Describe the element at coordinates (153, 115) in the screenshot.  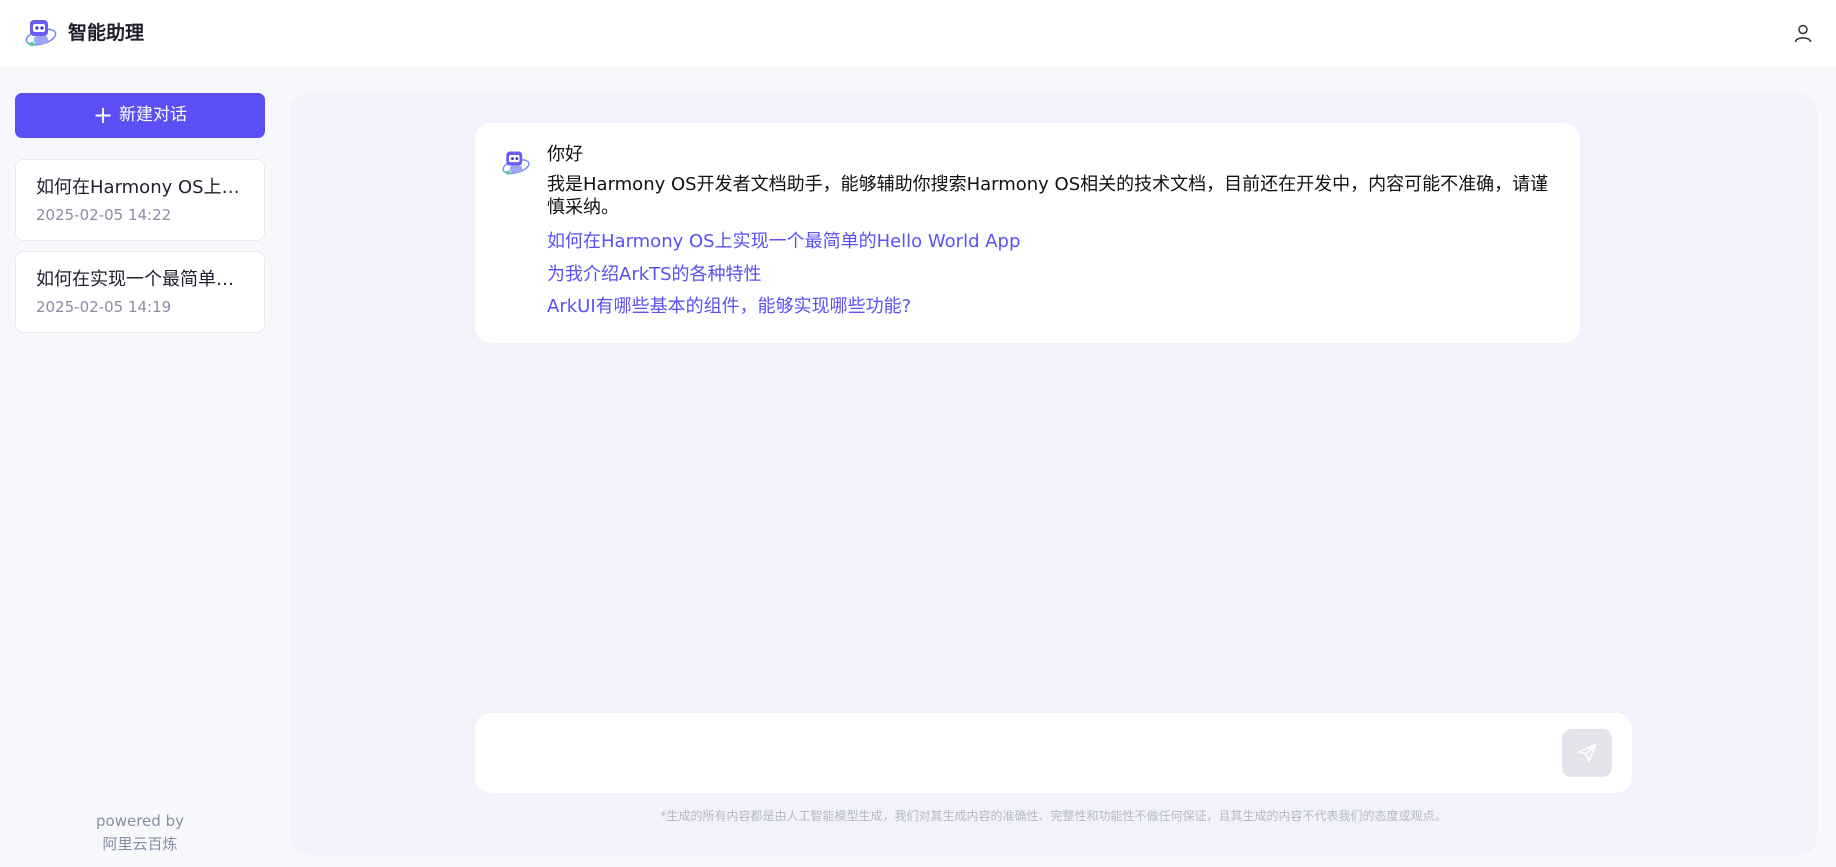
I see `new-chat-label: 新建对话` at that location.